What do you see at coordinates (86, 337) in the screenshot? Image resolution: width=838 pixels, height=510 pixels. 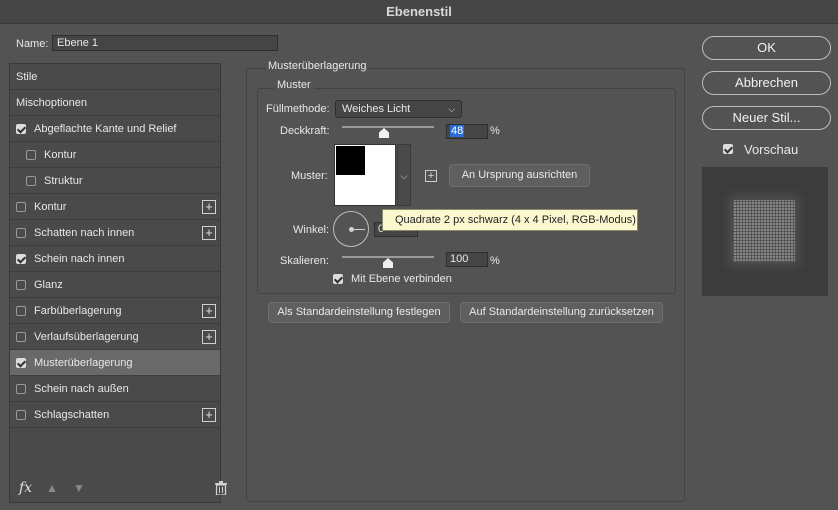 I see `style-list-item-label: Verlaufsüberlagerung` at bounding box center [86, 337].